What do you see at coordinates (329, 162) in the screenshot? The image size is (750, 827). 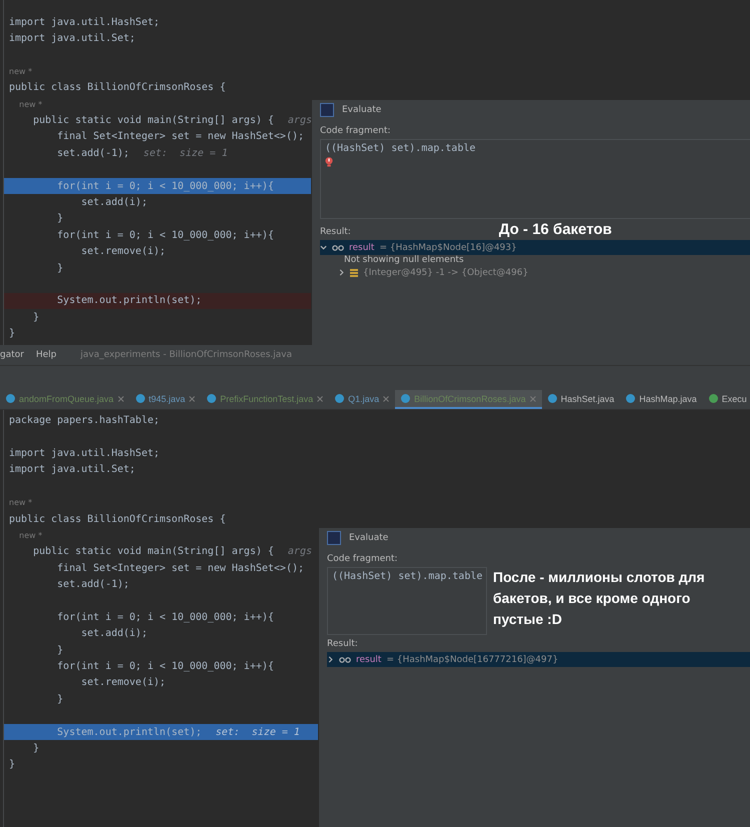 I see `error-bulb-icon` at bounding box center [329, 162].